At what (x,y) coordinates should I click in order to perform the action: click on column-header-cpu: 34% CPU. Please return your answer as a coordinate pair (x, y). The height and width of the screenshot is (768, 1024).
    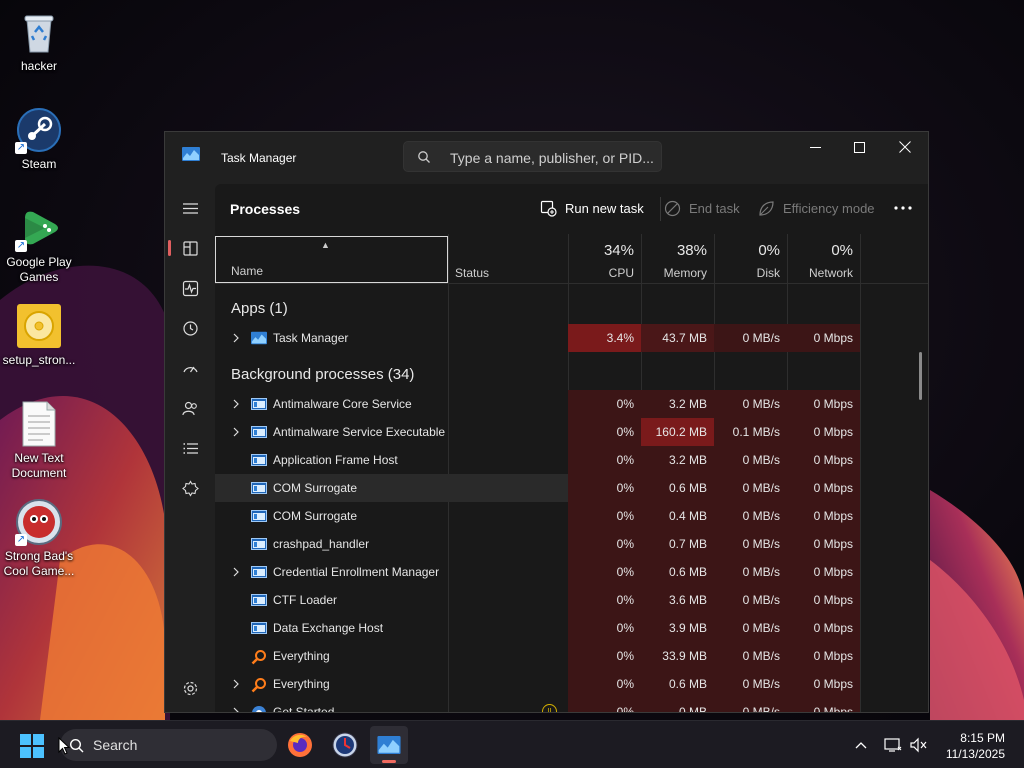
    Looking at the image, I should click on (604, 259).